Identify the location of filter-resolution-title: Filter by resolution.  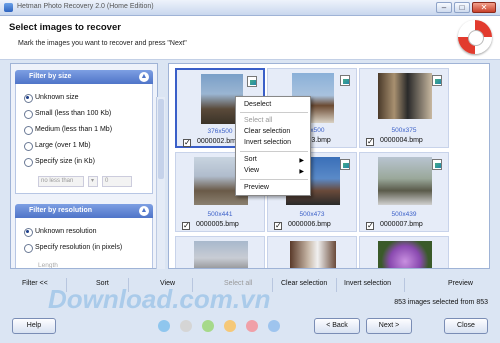
(61, 210).